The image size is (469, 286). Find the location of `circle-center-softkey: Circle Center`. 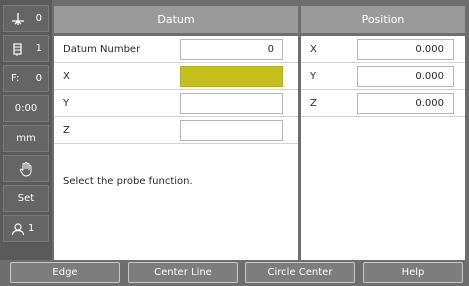

circle-center-softkey: Circle Center is located at coordinates (300, 272).